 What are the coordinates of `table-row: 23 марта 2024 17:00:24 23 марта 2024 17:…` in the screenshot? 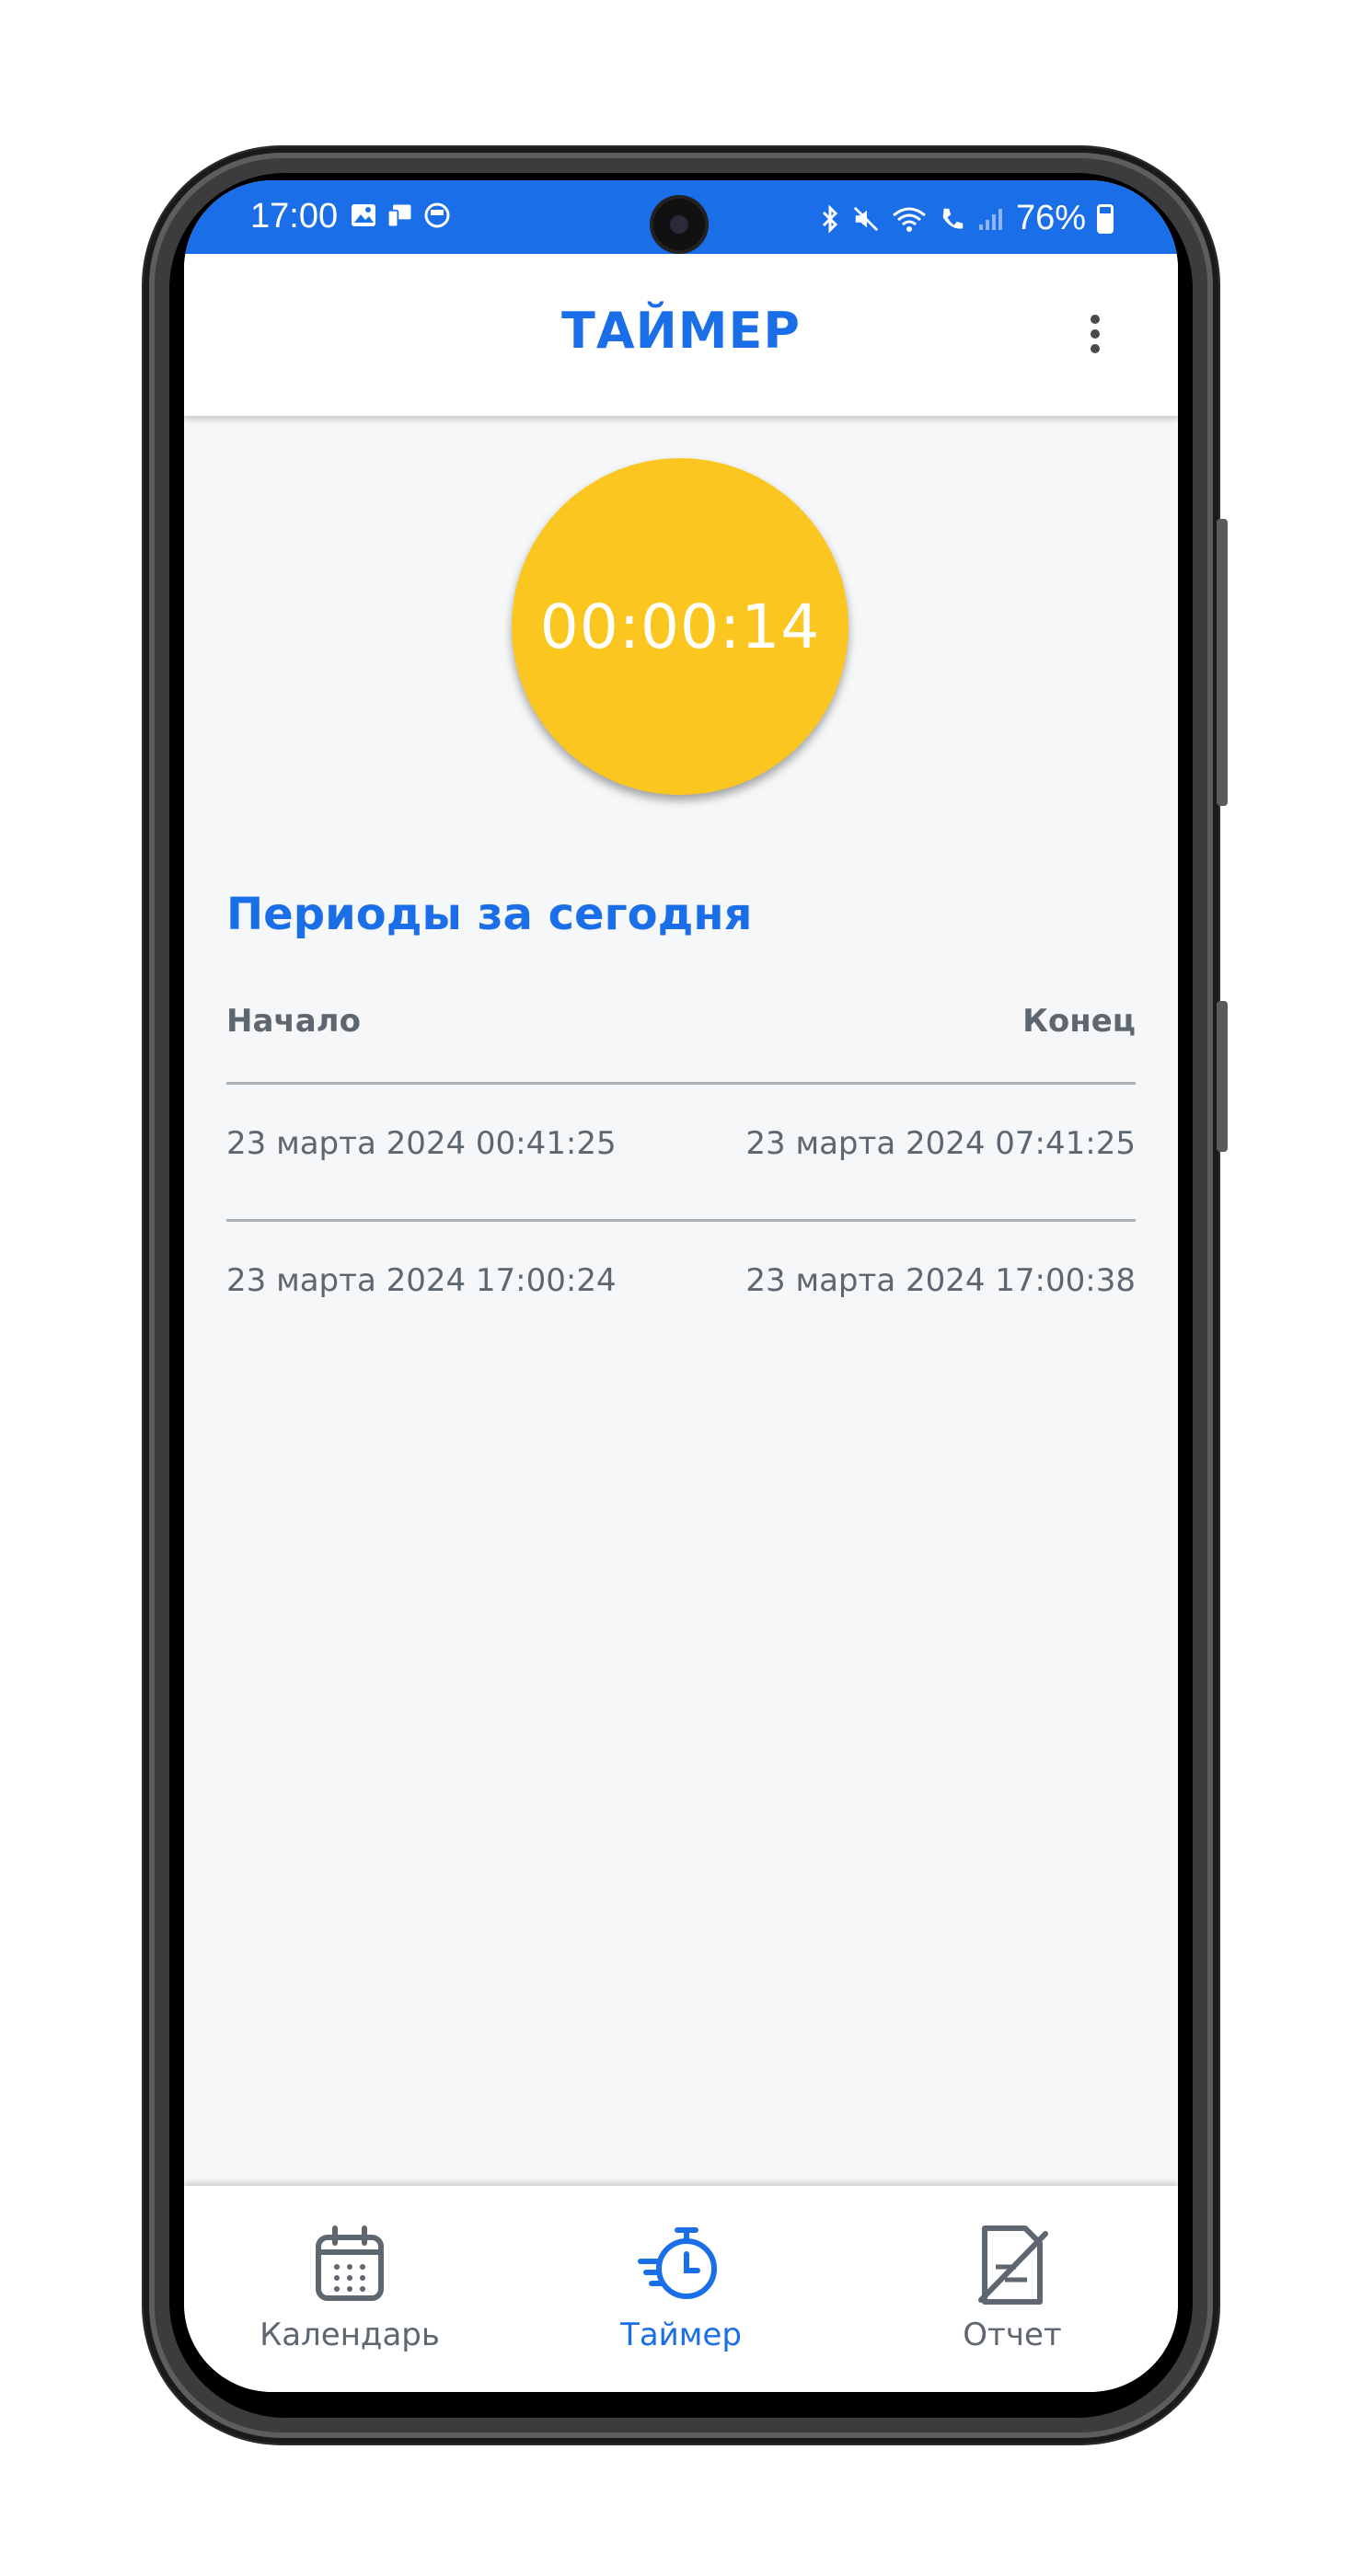 It's located at (681, 1281).